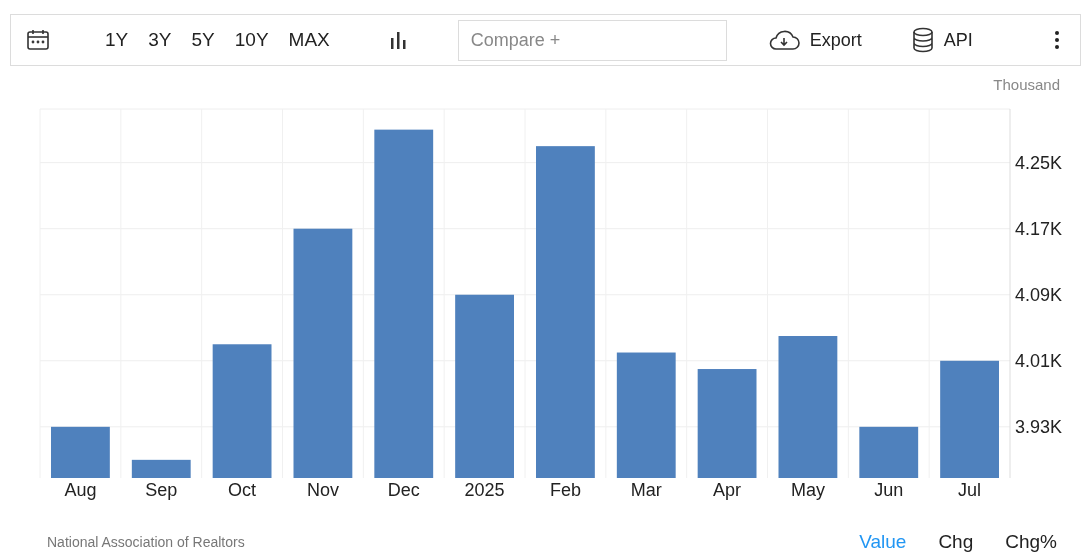 This screenshot has height=559, width=1091. What do you see at coordinates (146, 542) in the screenshot?
I see `source-text: National Association of Realtors` at bounding box center [146, 542].